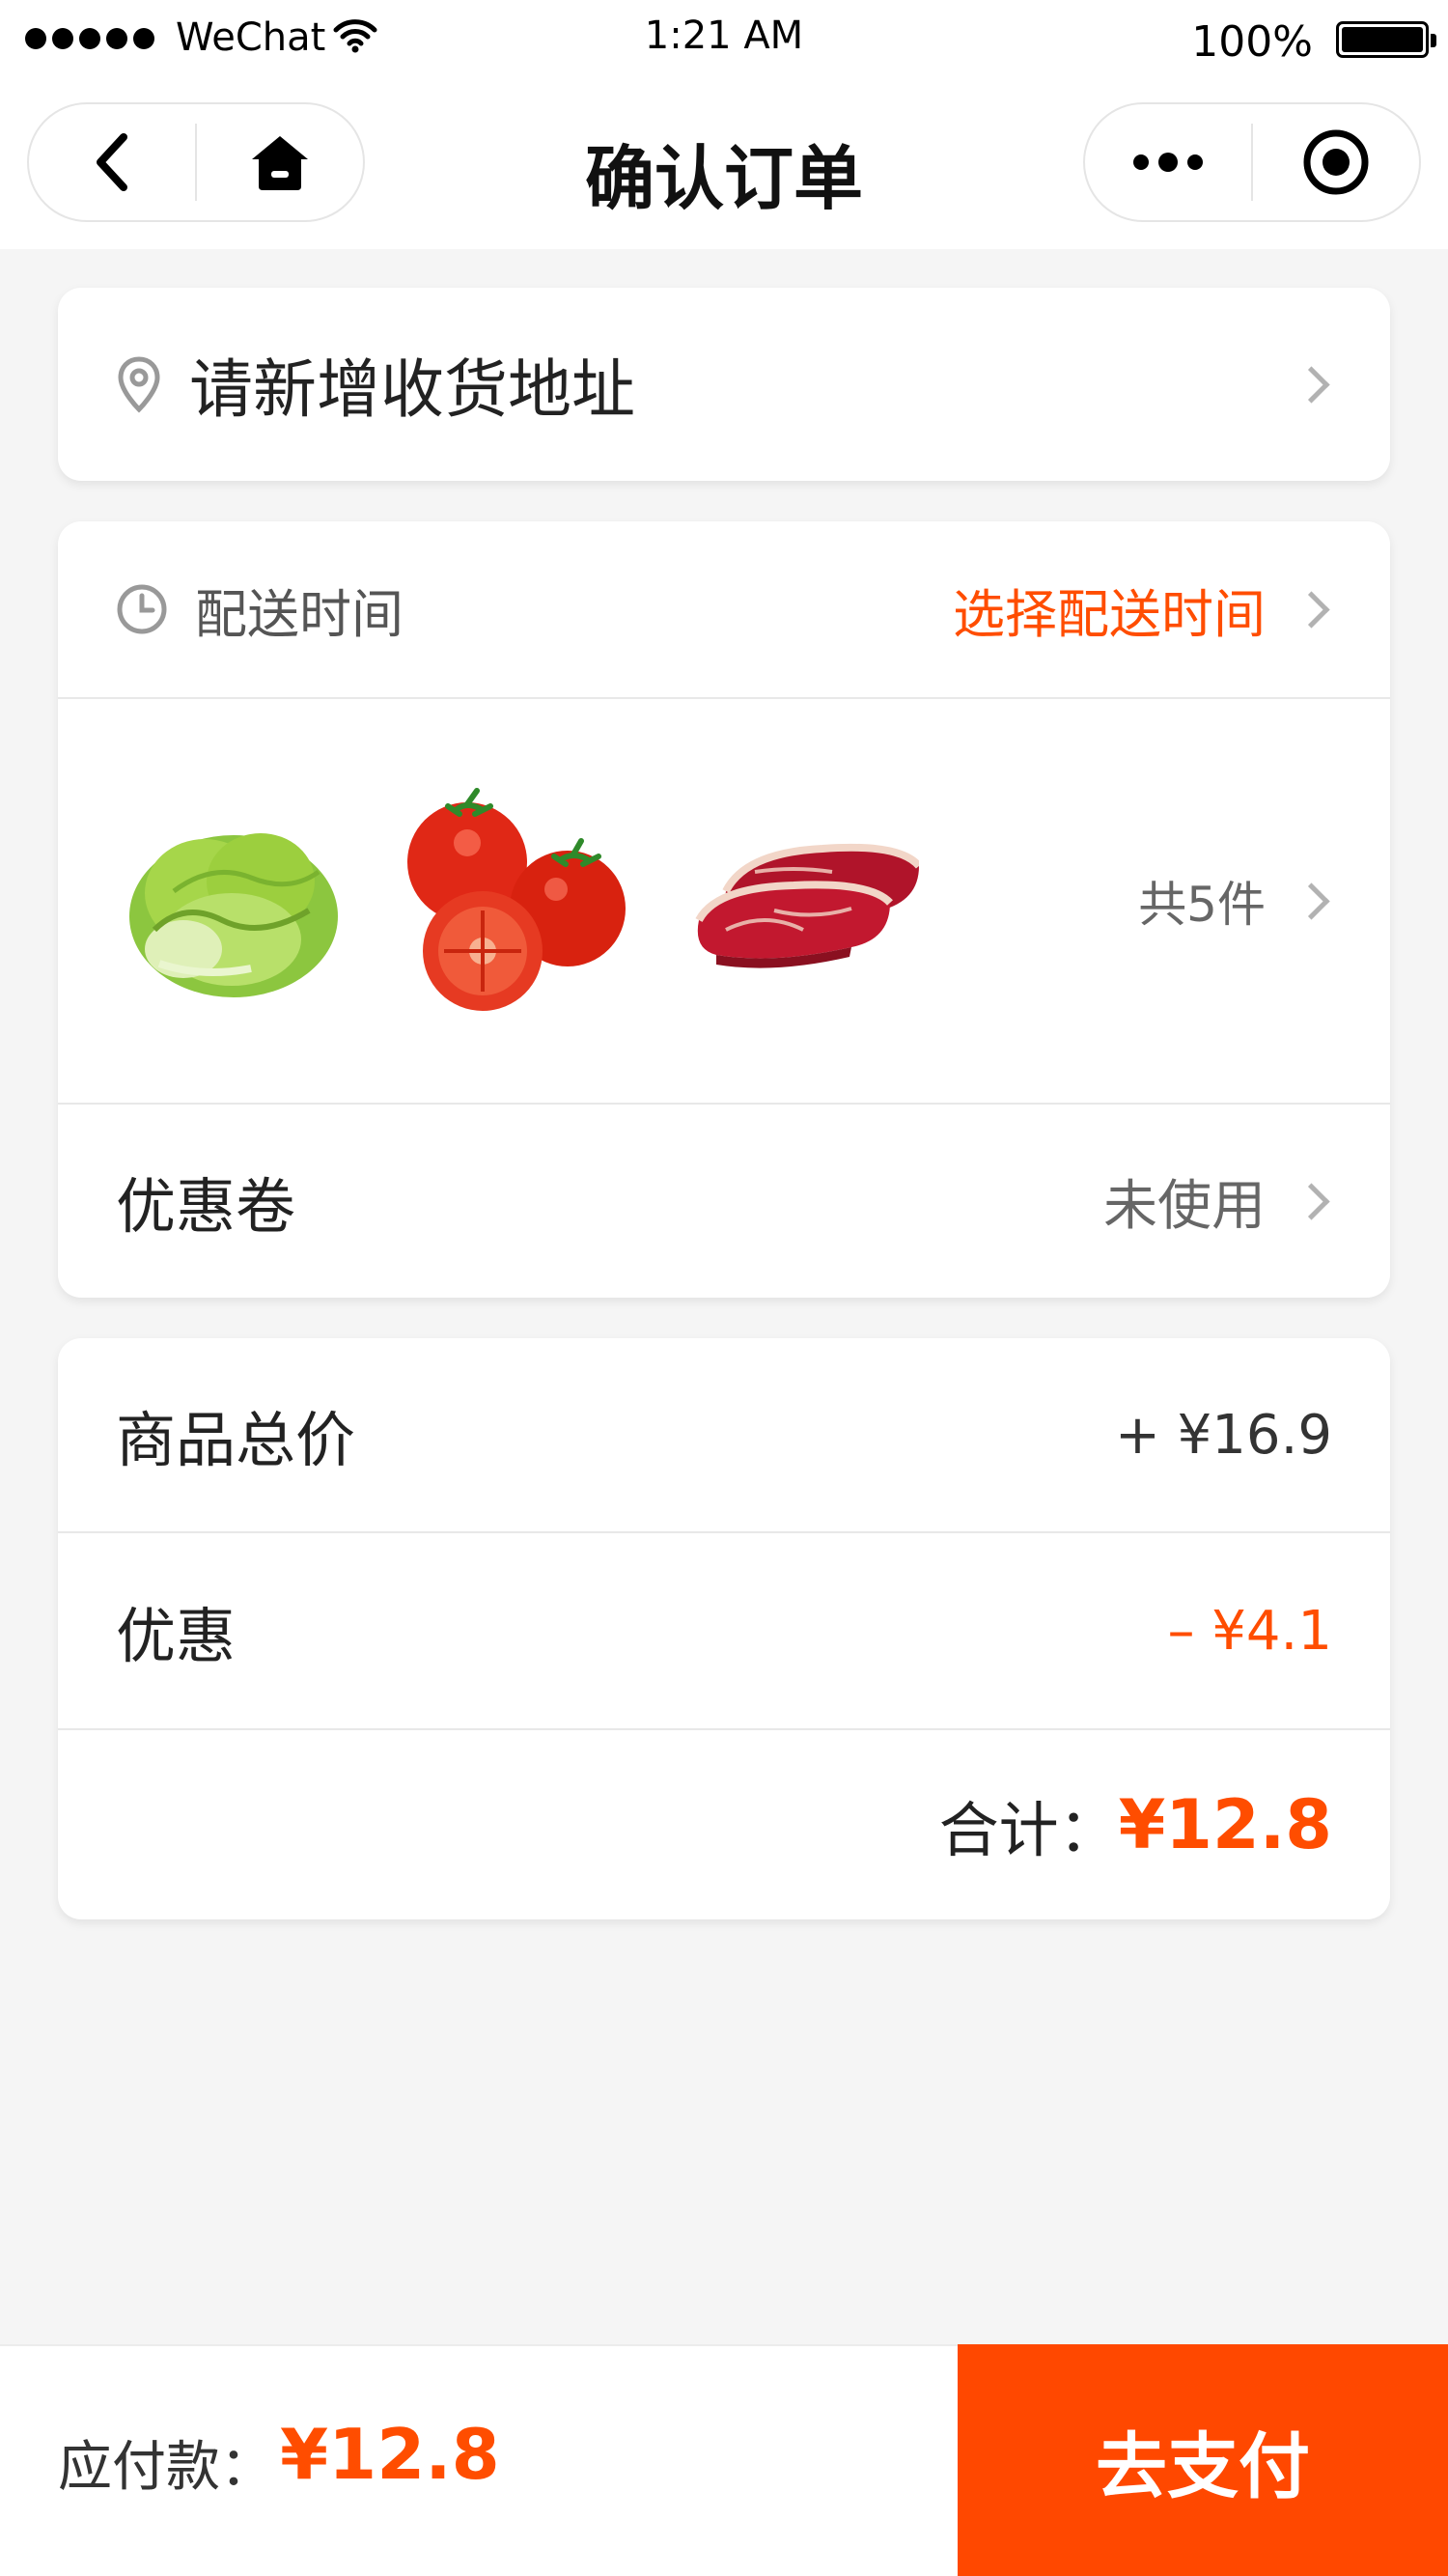 The image size is (1448, 2576). What do you see at coordinates (724, 1434) in the screenshot?
I see `subtotal-row: 商品总价 + ¥16.9` at bounding box center [724, 1434].